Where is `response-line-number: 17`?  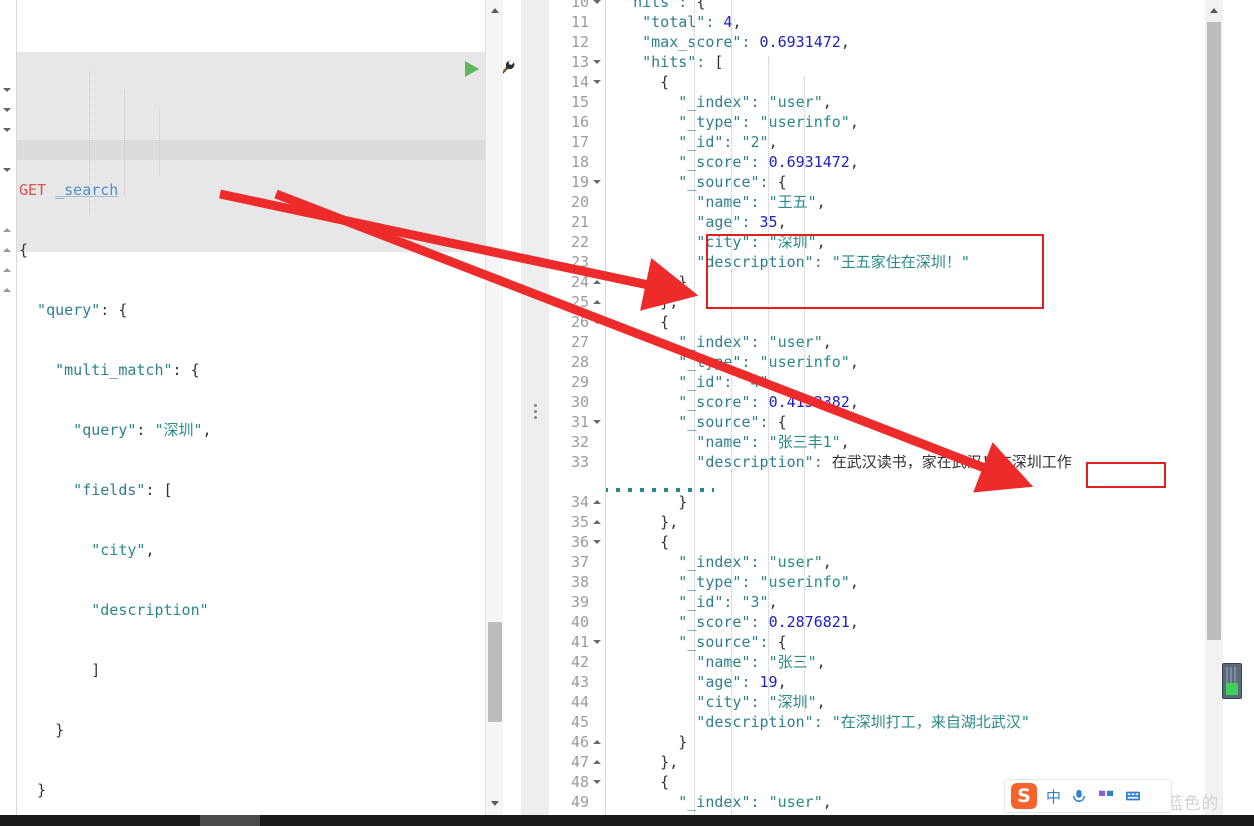
response-line-number: 17 is located at coordinates (579, 142).